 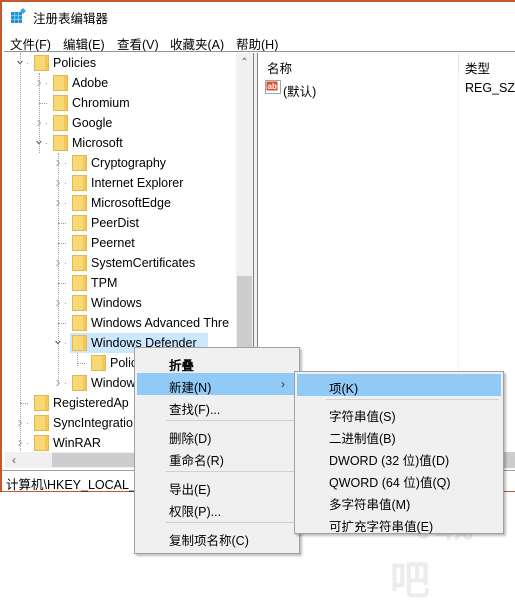 What do you see at coordinates (259, 51) in the screenshot?
I see `pane-divider` at bounding box center [259, 51].